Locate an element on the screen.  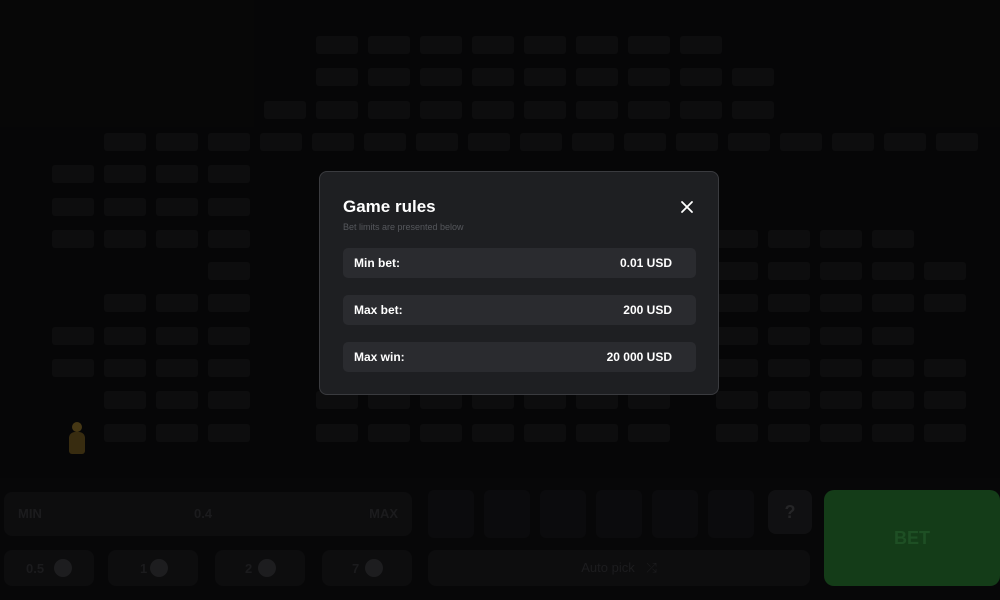
max-bet-row: Max bet: 200 USD is located at coordinates (519, 310).